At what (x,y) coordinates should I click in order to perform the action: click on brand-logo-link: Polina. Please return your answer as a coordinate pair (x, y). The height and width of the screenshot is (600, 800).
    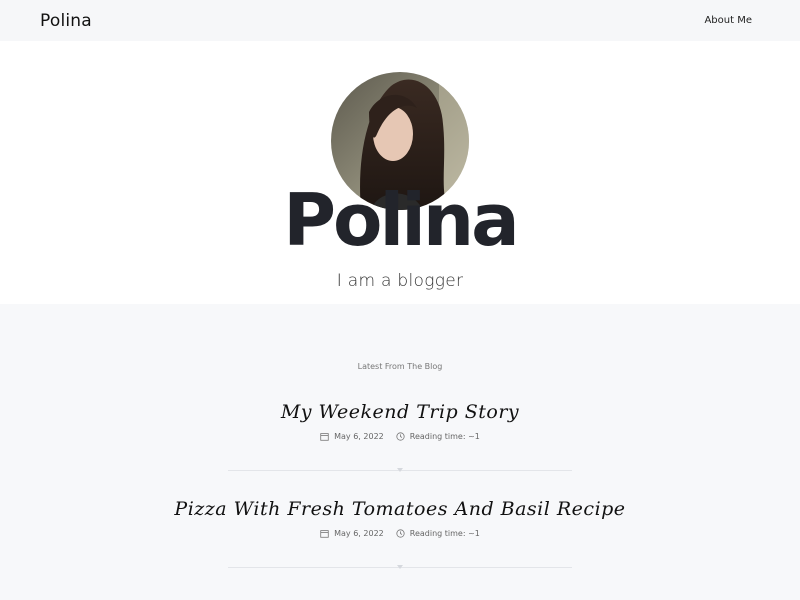
    Looking at the image, I should click on (66, 21).